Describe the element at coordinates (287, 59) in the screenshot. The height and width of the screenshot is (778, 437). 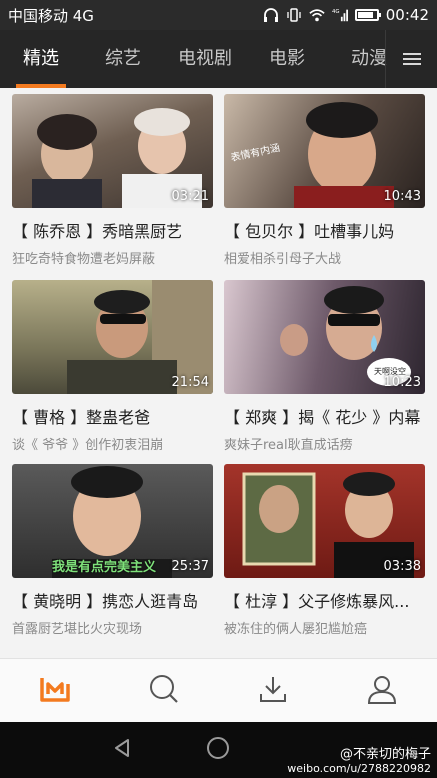
I see `tab-movies: 电影` at that location.